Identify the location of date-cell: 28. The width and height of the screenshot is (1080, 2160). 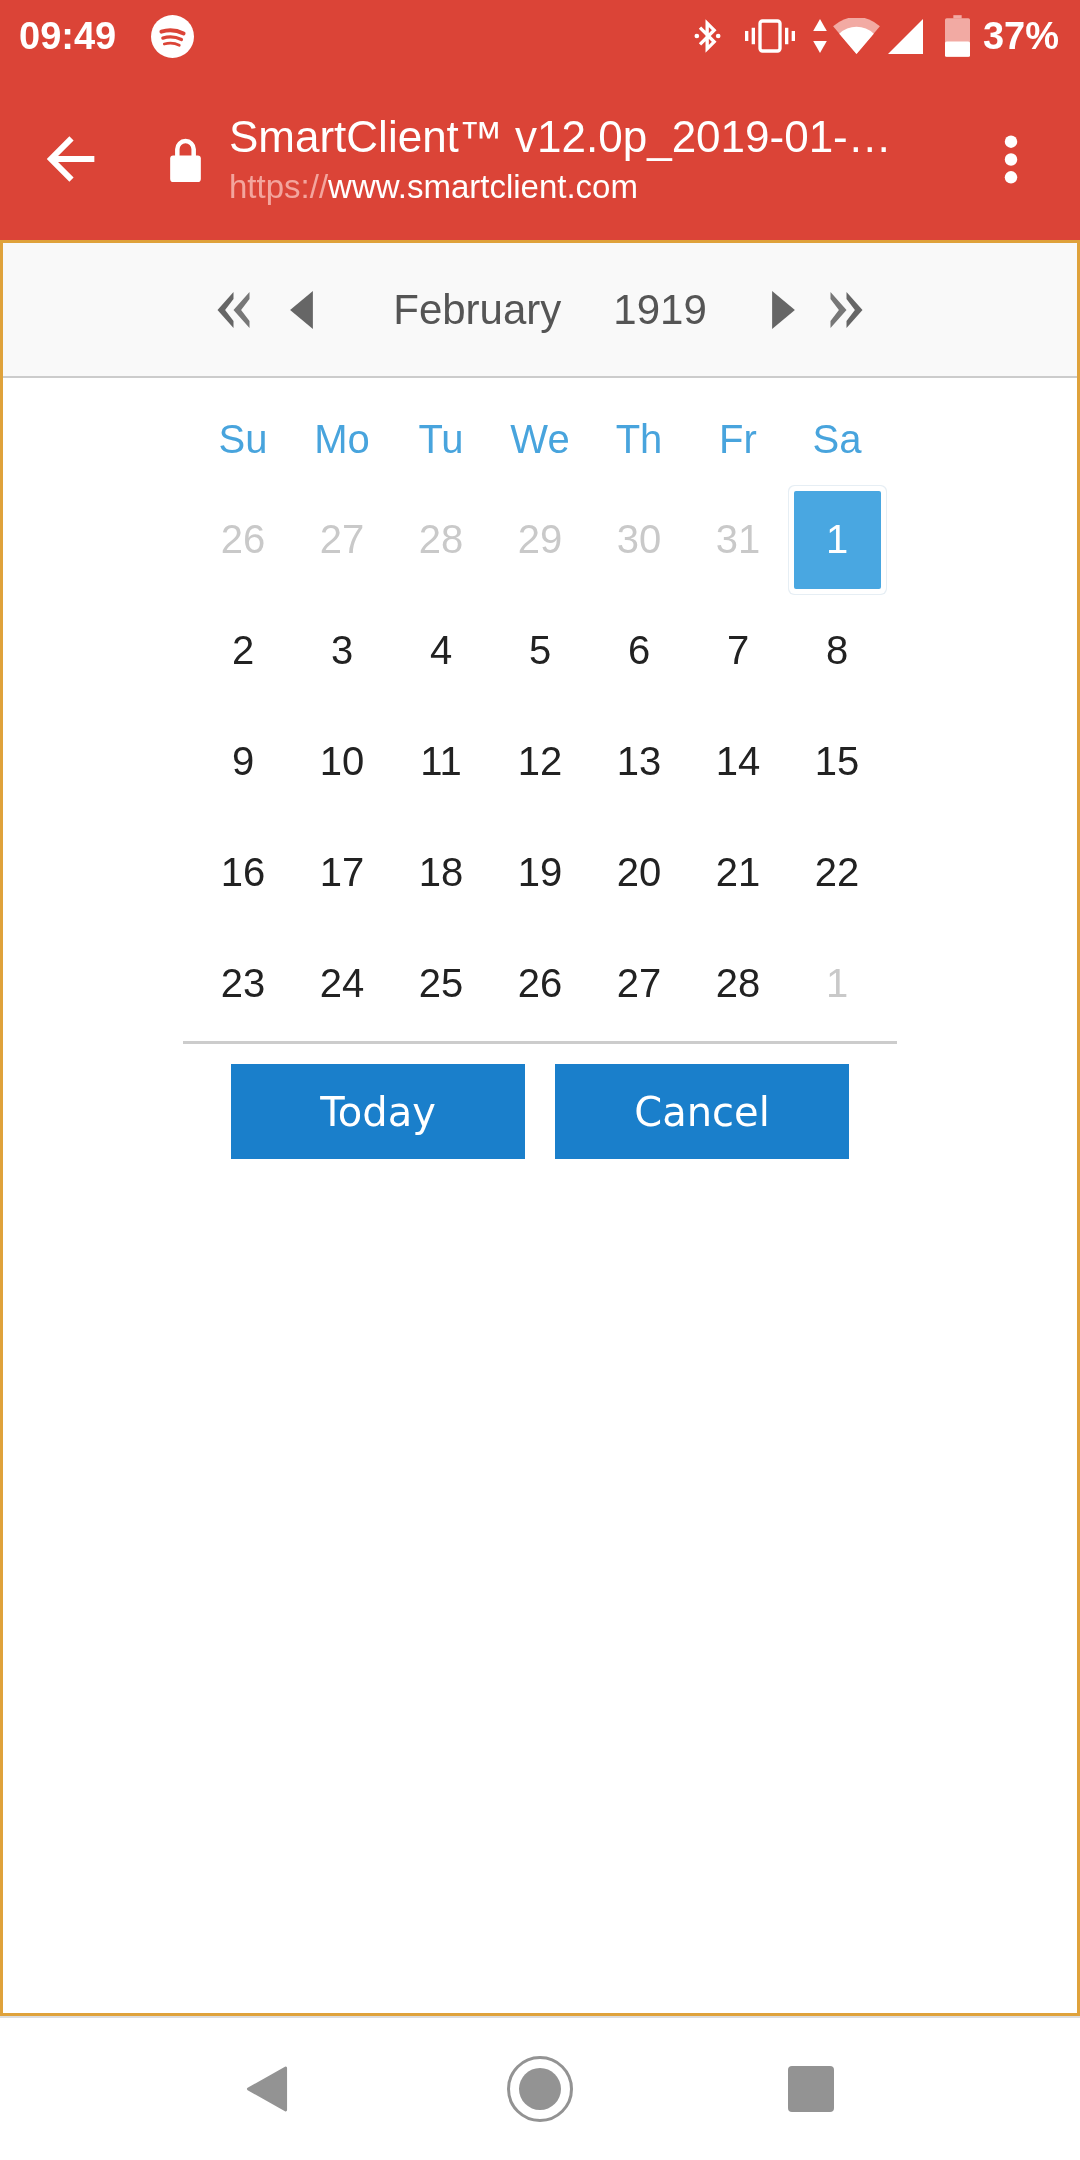
(738, 983).